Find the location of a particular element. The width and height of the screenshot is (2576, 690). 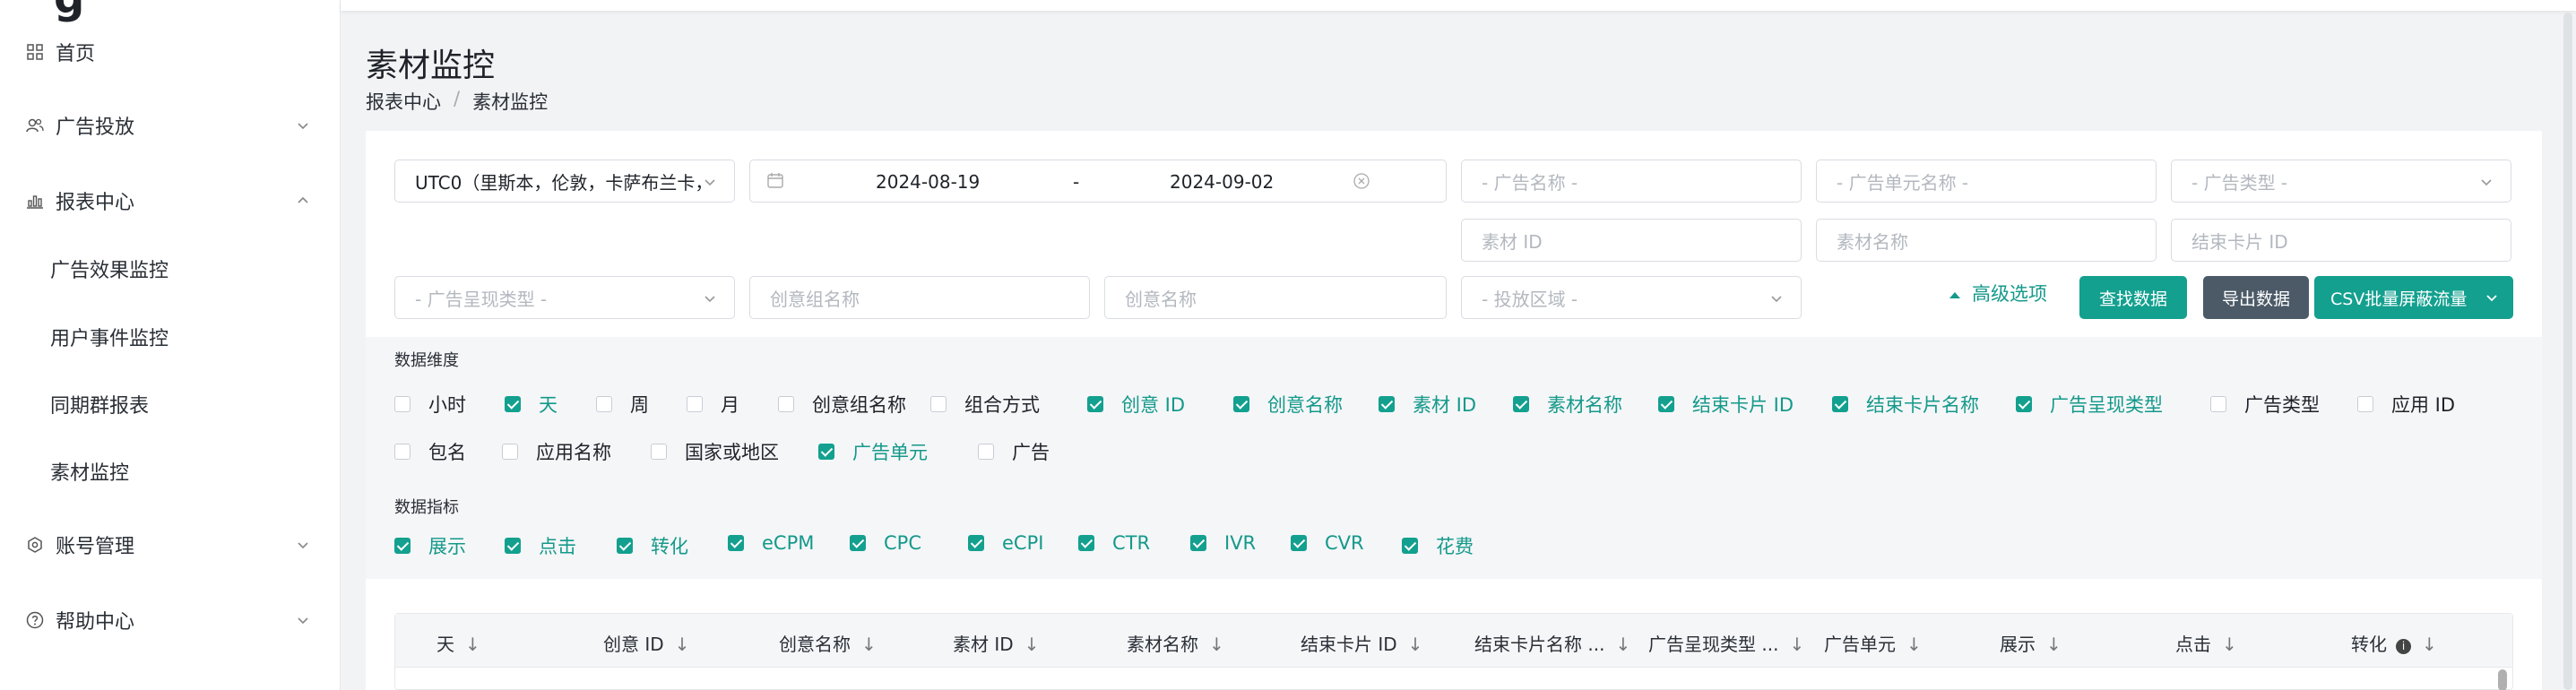

column-header-label: 展示 is located at coordinates (2018, 644).